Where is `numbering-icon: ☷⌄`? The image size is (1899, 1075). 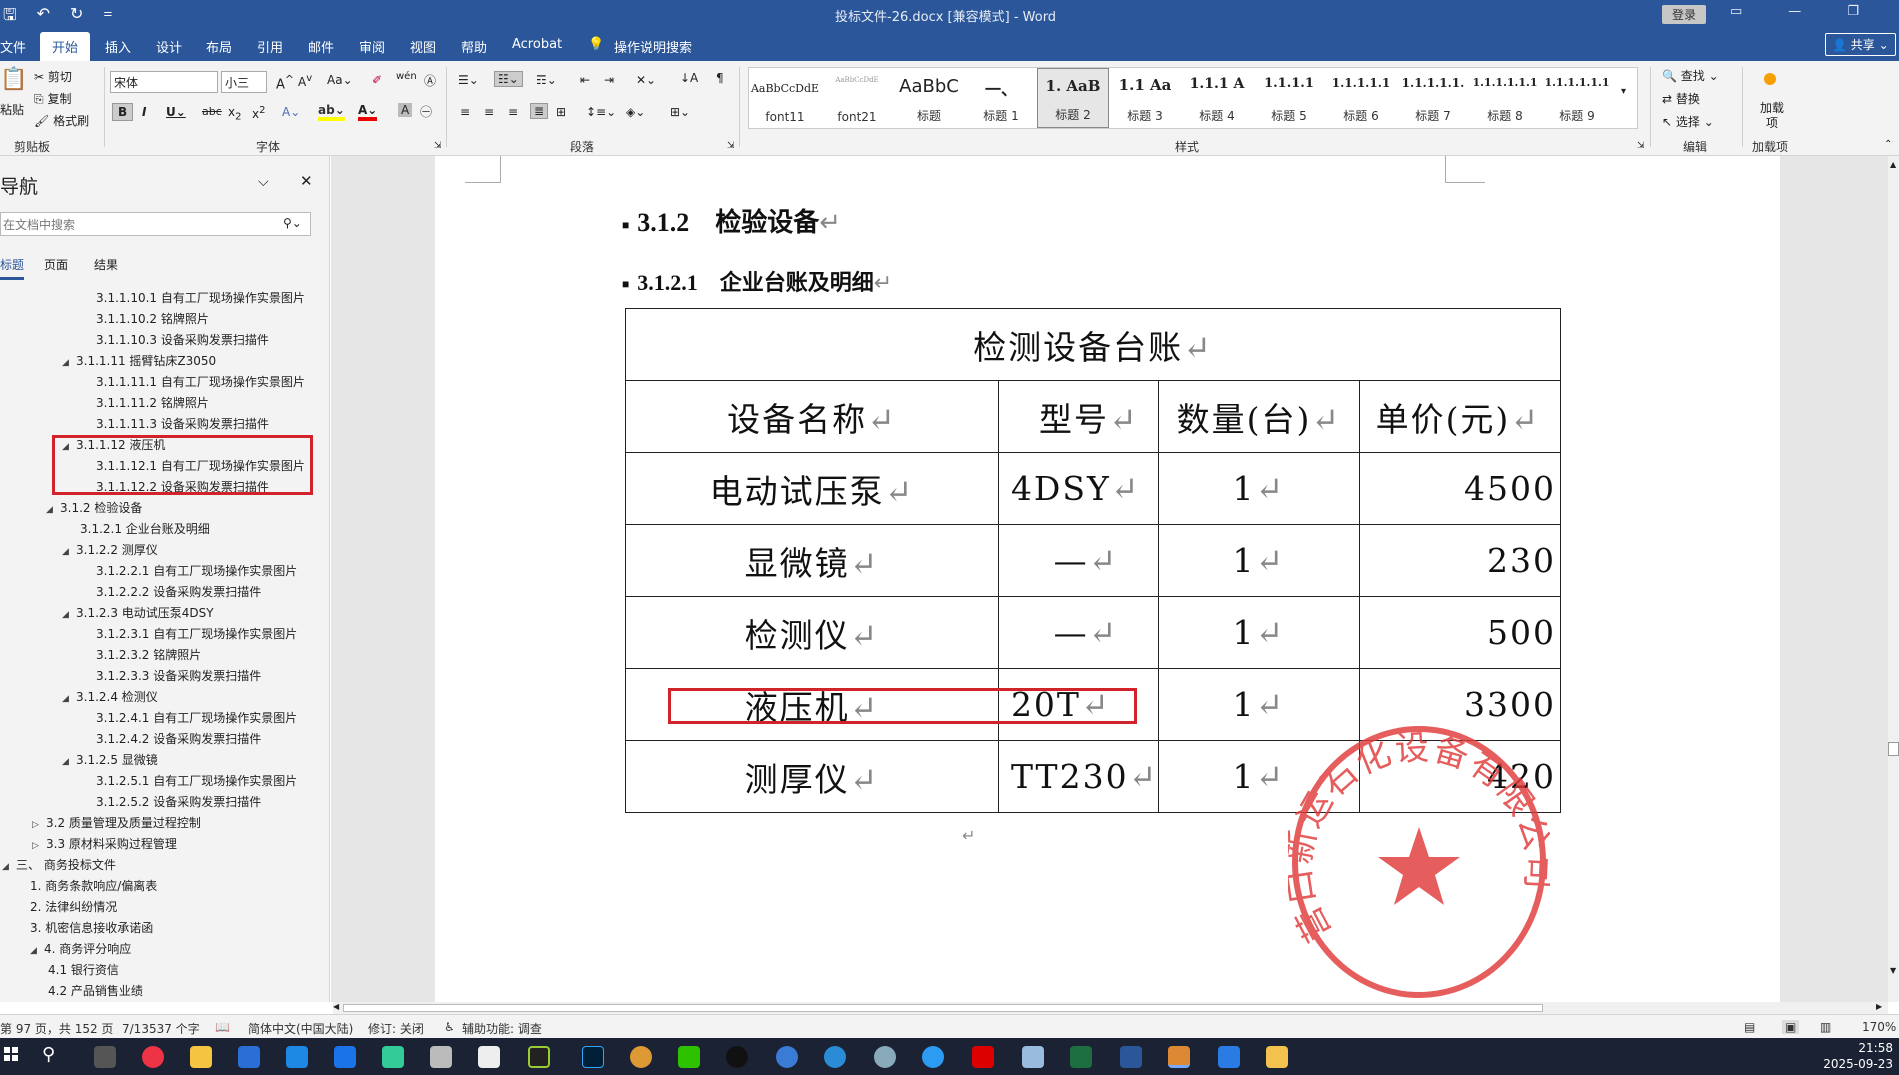
numbering-icon: ☷⌄ is located at coordinates (508, 79).